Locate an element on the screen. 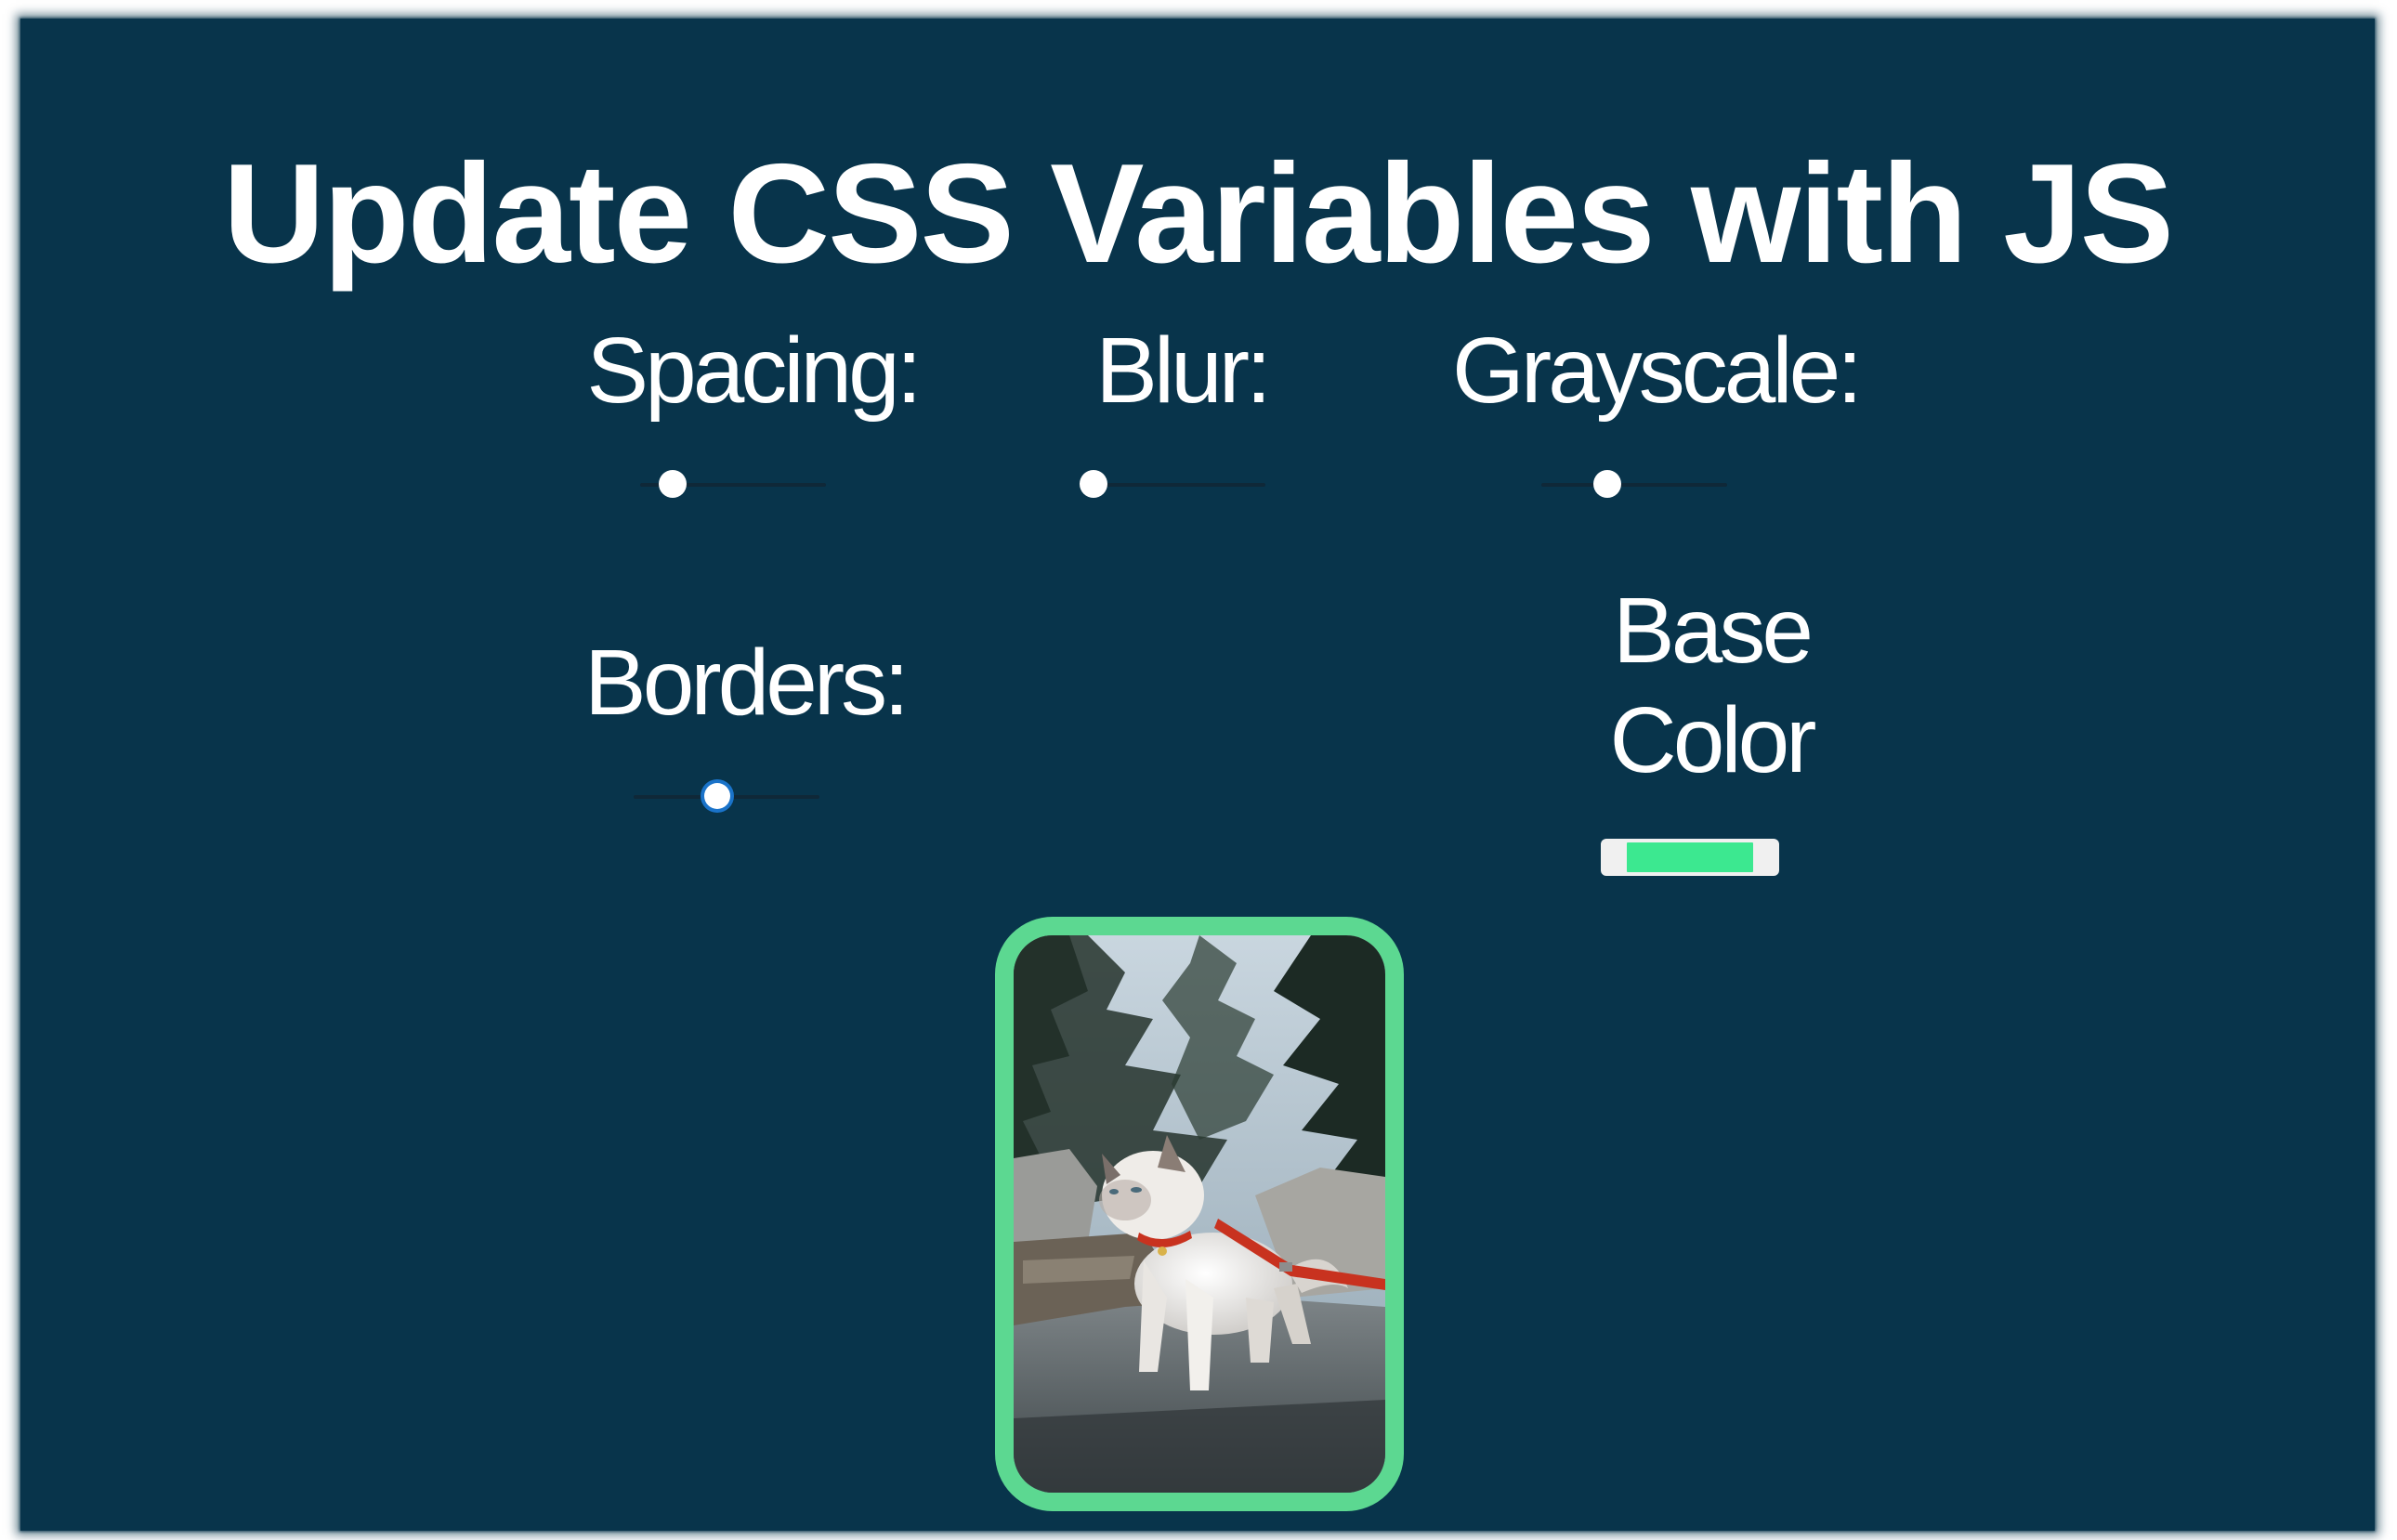  blur-slider-track is located at coordinates (1172, 485).